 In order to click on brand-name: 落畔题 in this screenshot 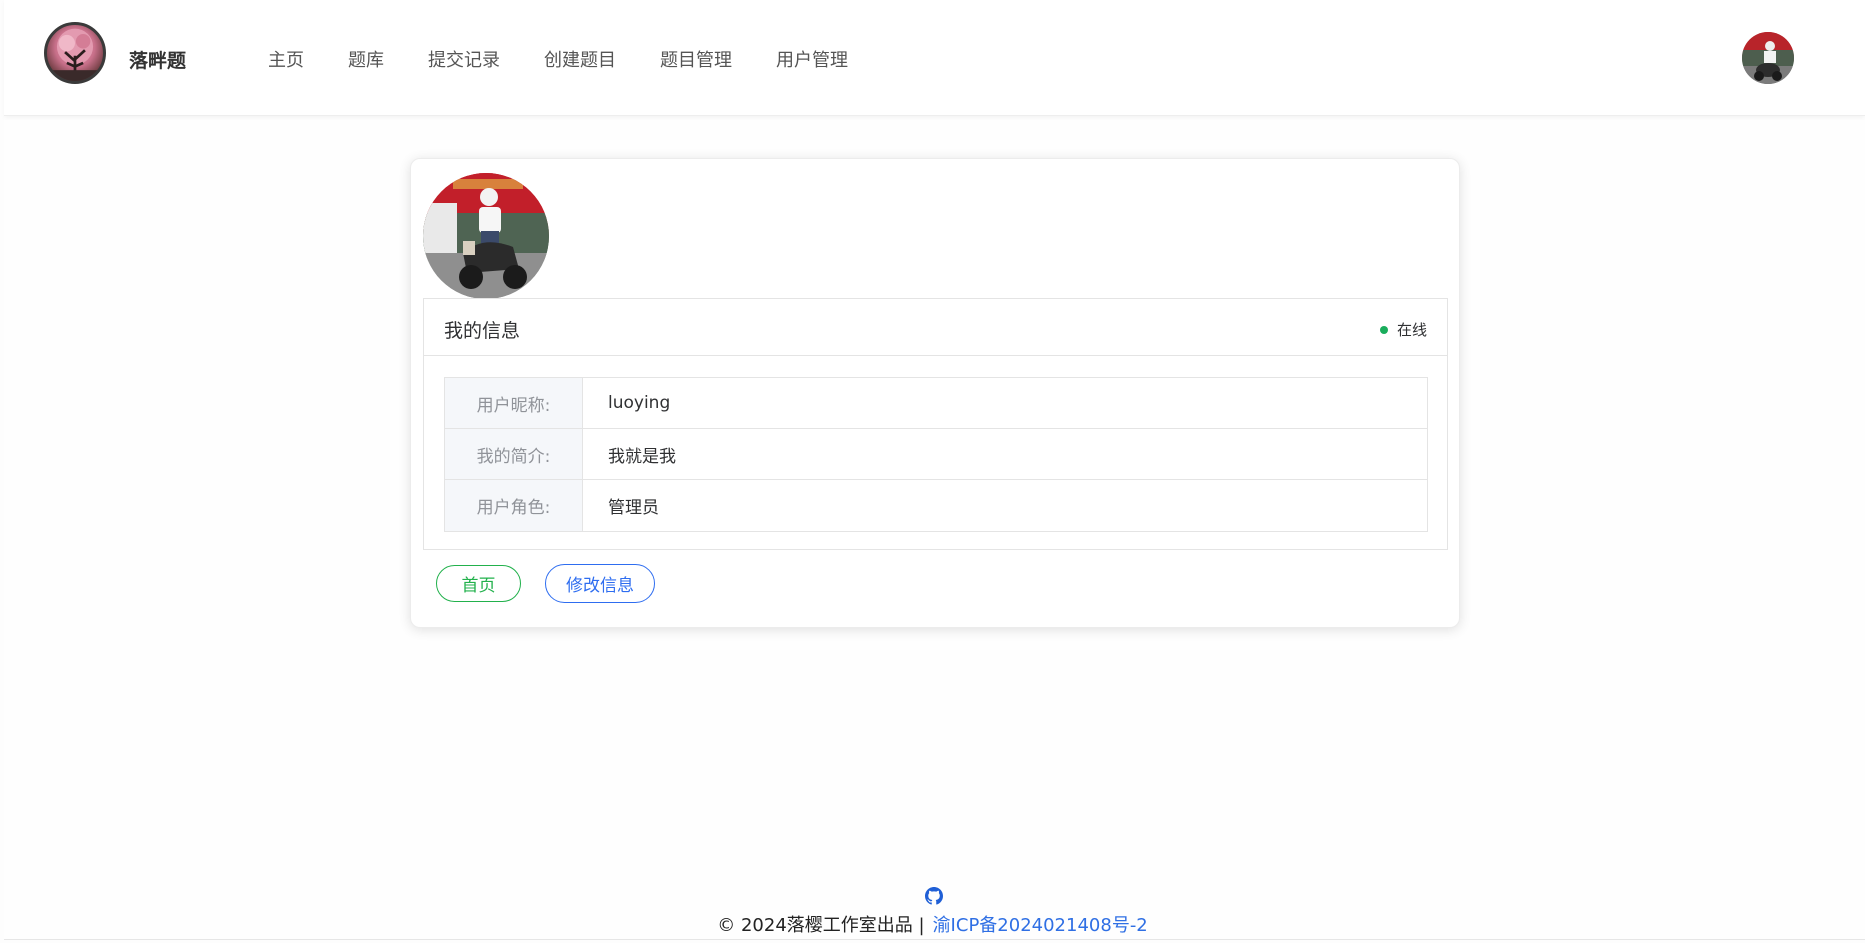, I will do `click(157, 59)`.